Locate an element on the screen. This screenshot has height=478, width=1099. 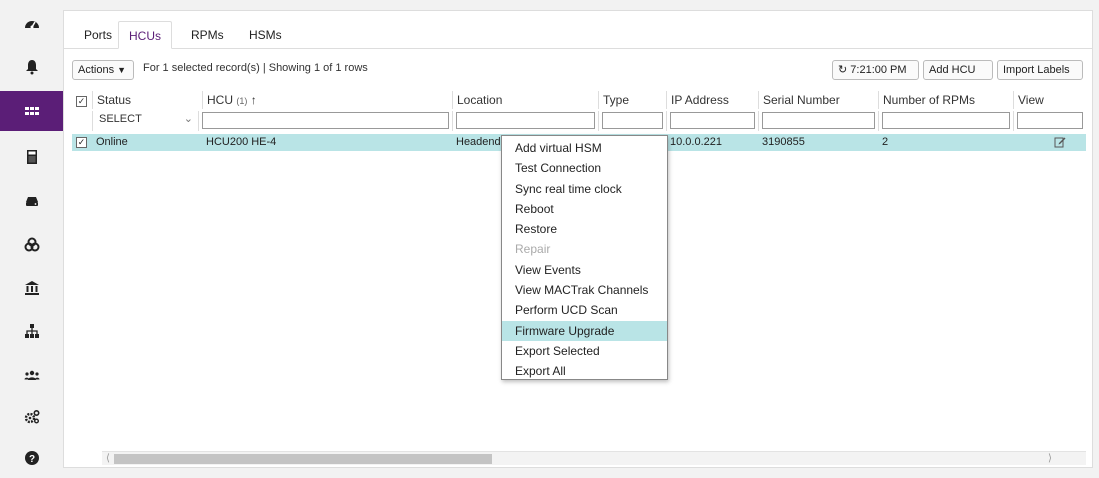
bank-icon is located at coordinates (31, 288).